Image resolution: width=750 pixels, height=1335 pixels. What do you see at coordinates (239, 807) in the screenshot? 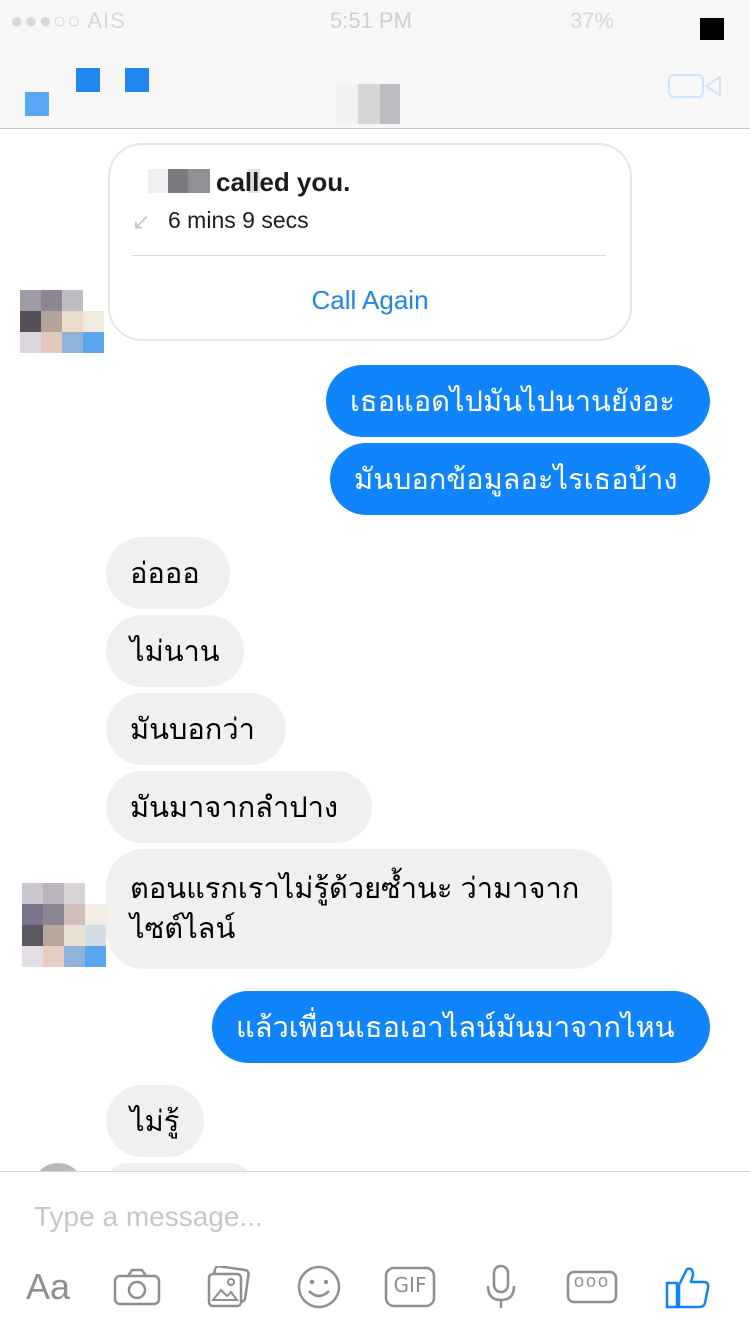
I see `message-bubble-incoming: มันมาจากลำปาง` at bounding box center [239, 807].